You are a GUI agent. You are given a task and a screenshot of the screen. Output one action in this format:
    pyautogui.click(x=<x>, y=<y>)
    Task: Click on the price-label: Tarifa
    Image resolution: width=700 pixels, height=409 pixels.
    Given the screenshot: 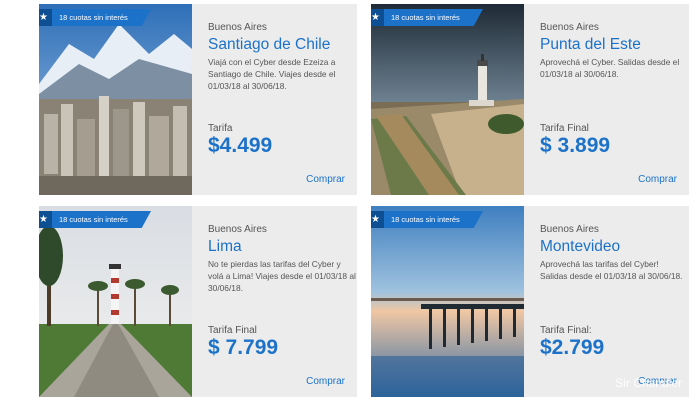 What is the action you would take?
    pyautogui.click(x=220, y=128)
    